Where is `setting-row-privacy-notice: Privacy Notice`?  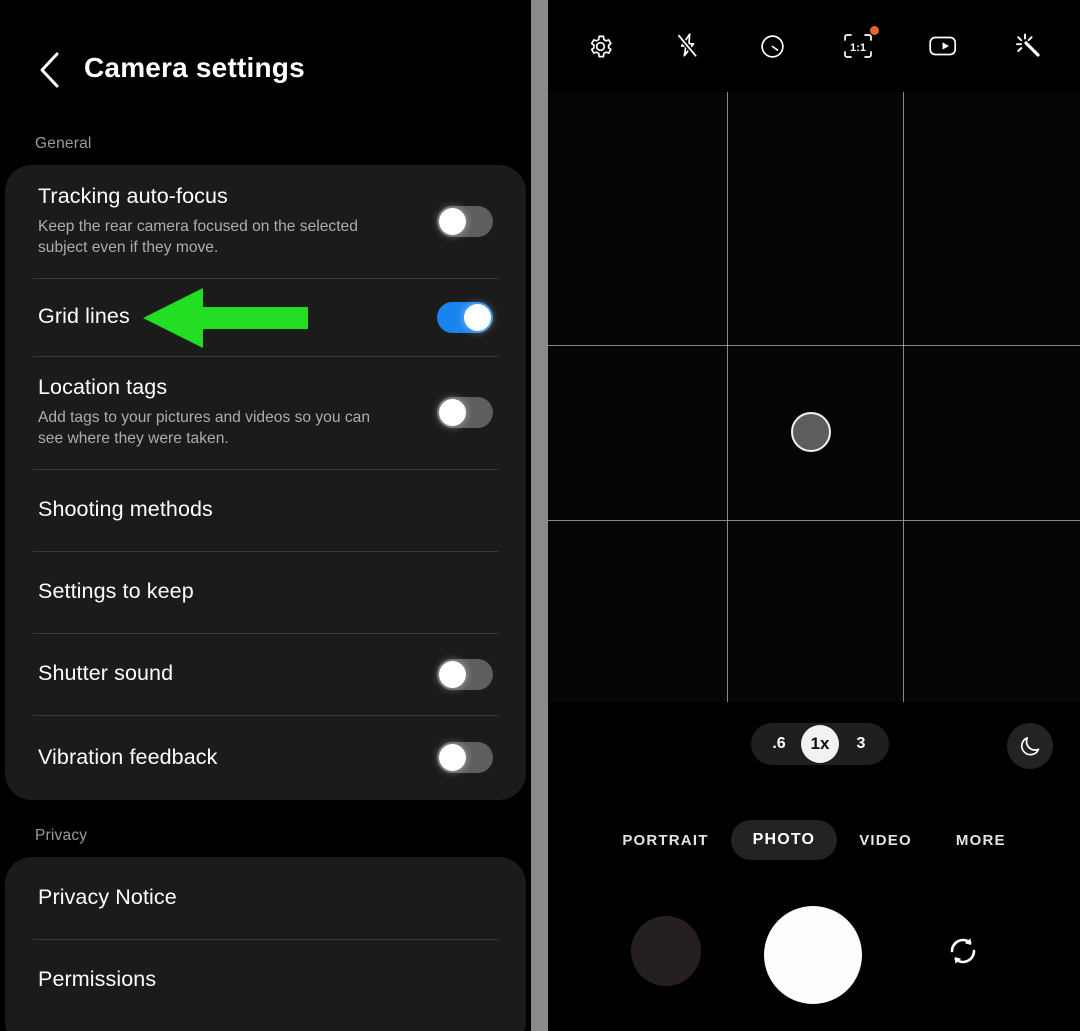 setting-row-privacy-notice: Privacy Notice is located at coordinates (265, 898).